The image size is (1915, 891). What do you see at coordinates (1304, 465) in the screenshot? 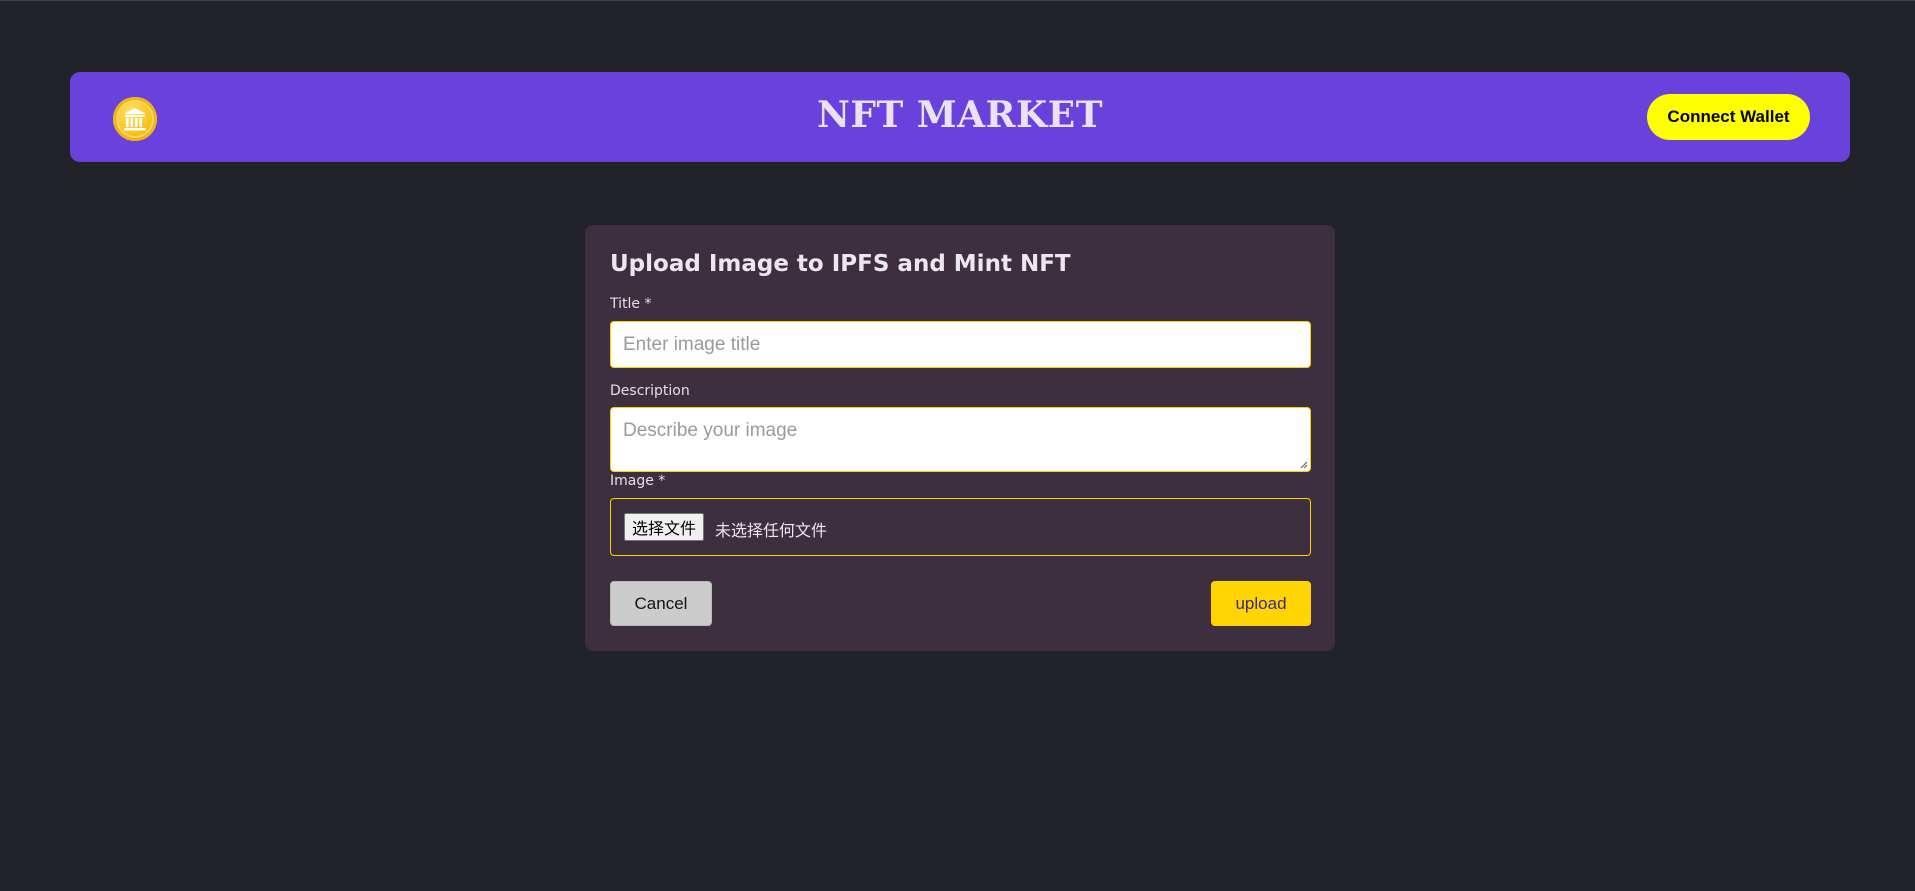
I see `resize-grip-icon` at bounding box center [1304, 465].